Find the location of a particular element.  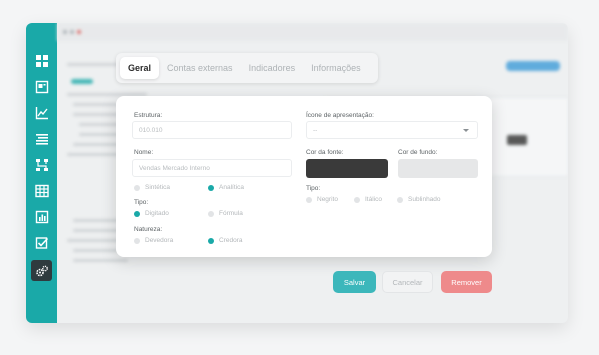

bar-chart-icon is located at coordinates (41, 216).